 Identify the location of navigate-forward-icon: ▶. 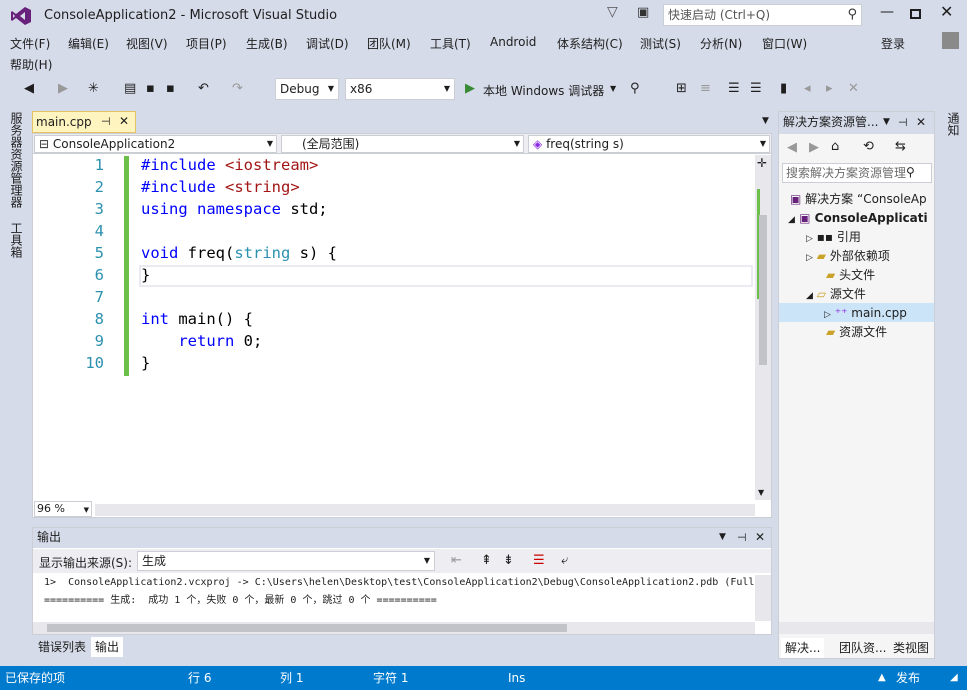
(63, 89).